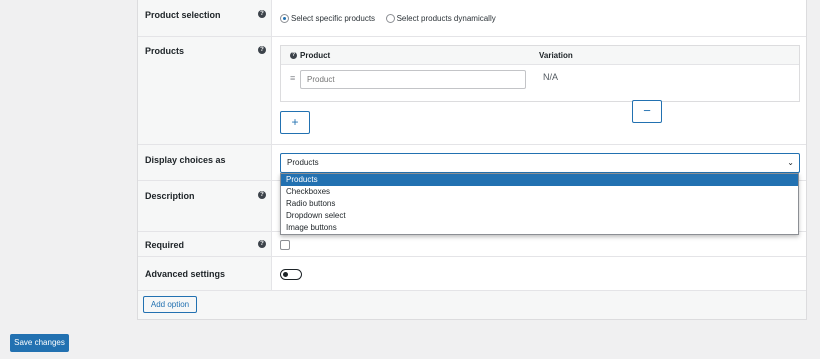  Describe the element at coordinates (446, 18) in the screenshot. I see `radio-dynamic-products-label: Select products dynamically` at that location.